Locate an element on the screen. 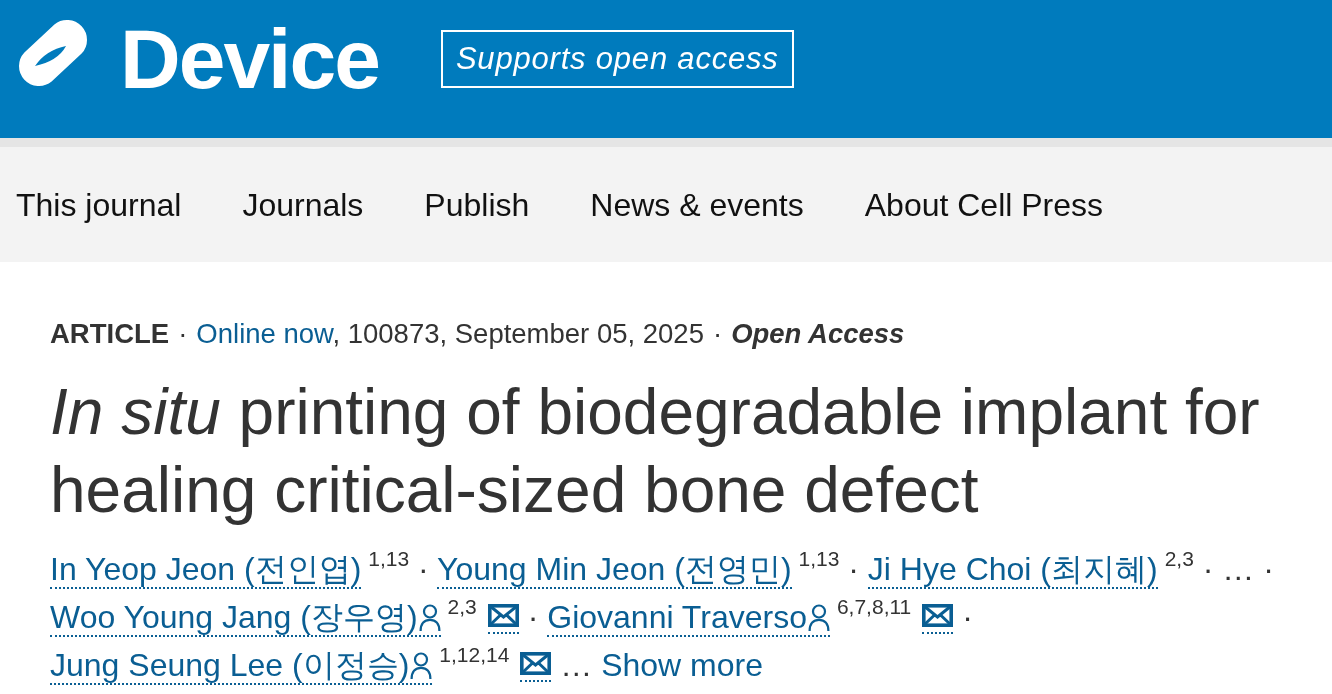 Image resolution: width=1332 pixels, height=694 pixels. logo-icon is located at coordinates (54, 53).